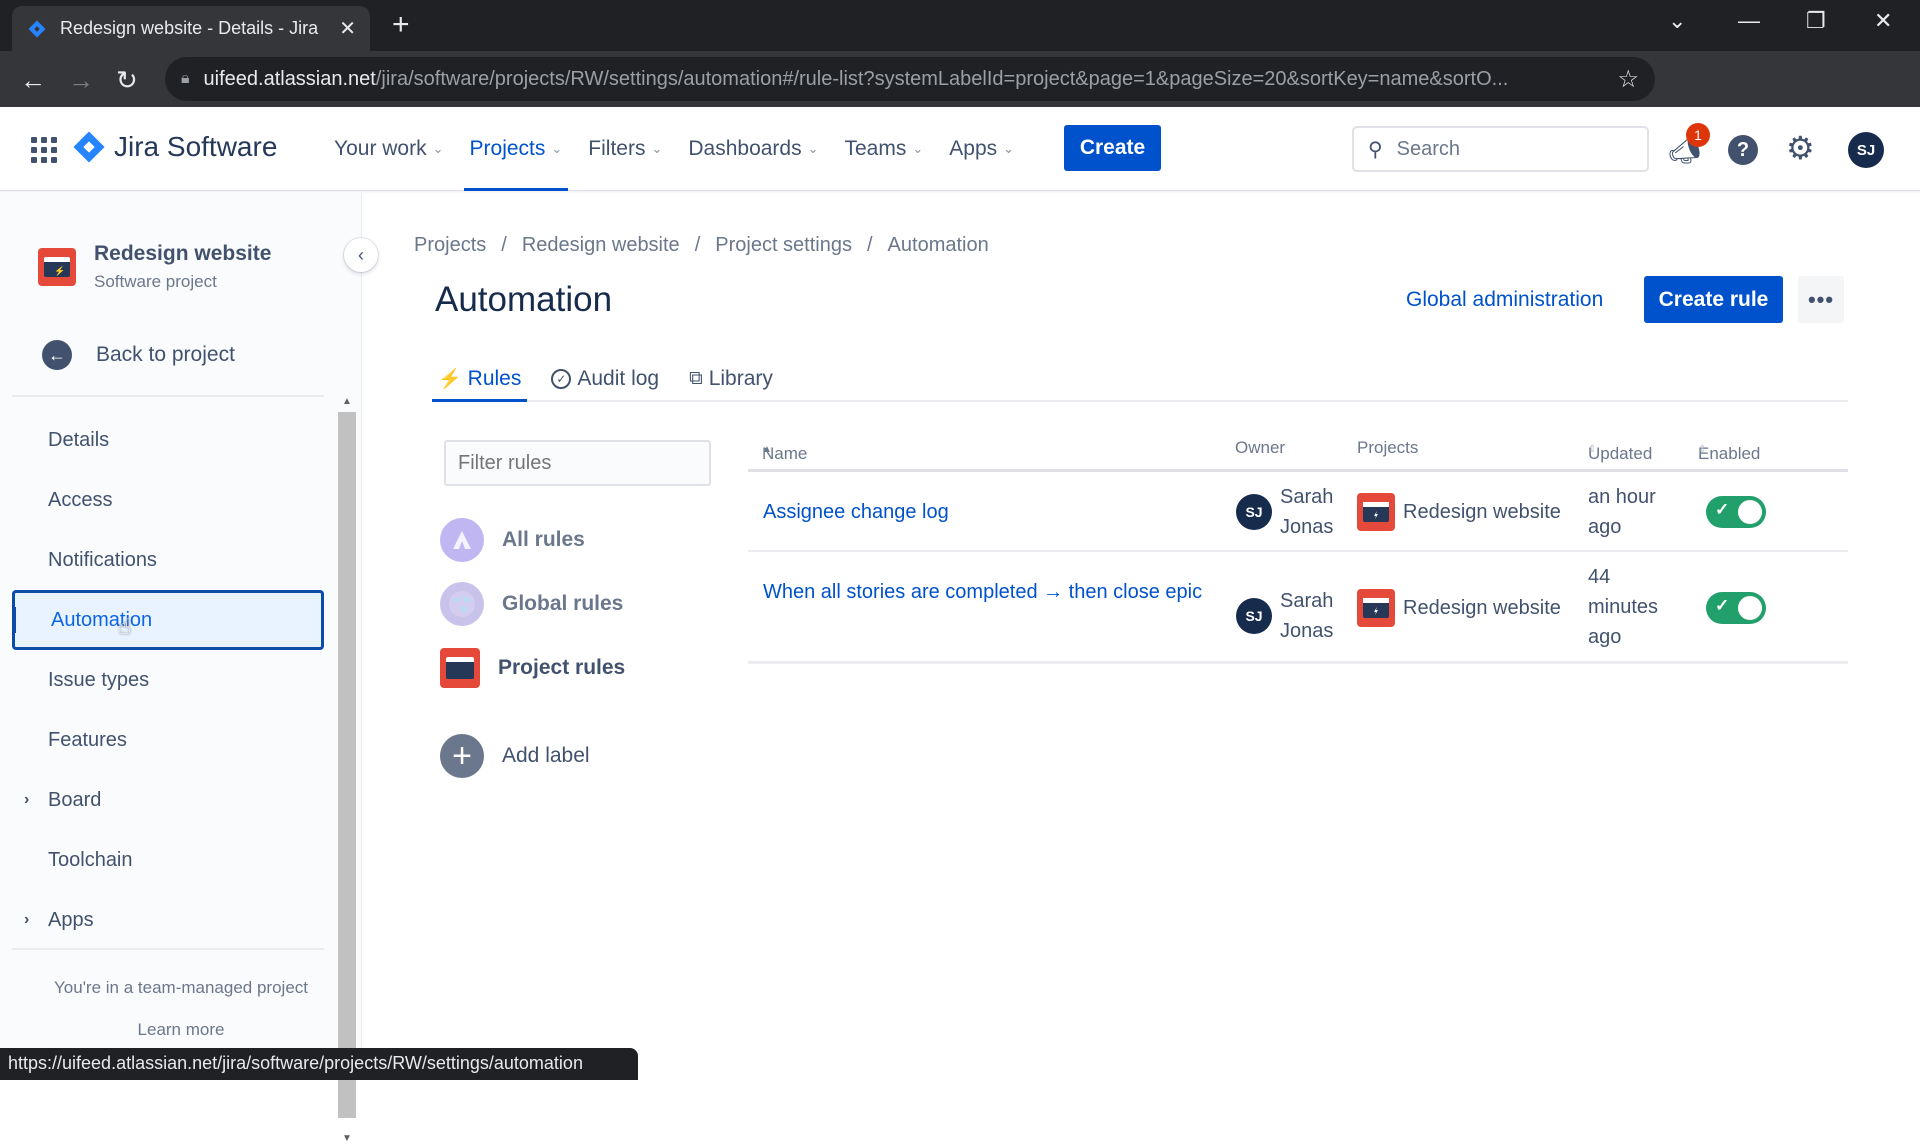 The height and width of the screenshot is (1144, 1920). I want to click on close-tab-icon: ✕, so click(347, 28).